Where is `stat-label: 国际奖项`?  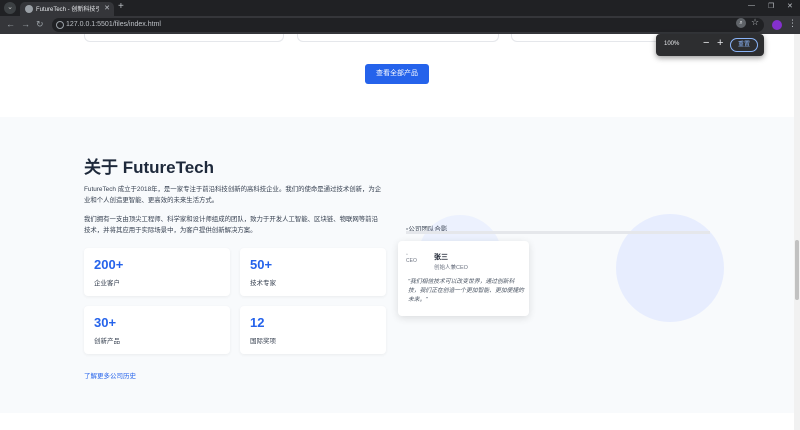 stat-label: 国际奖项 is located at coordinates (263, 341).